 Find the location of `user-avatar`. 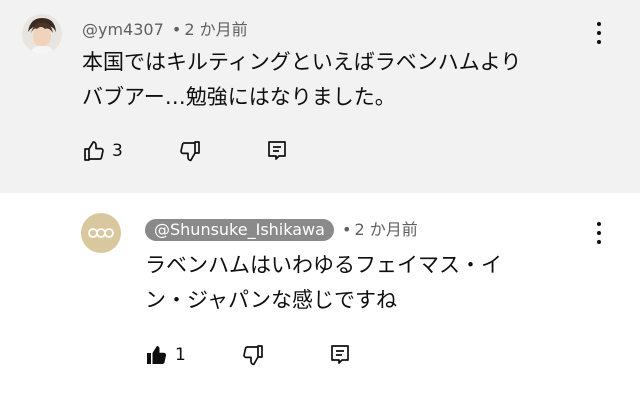

user-avatar is located at coordinates (42, 34).